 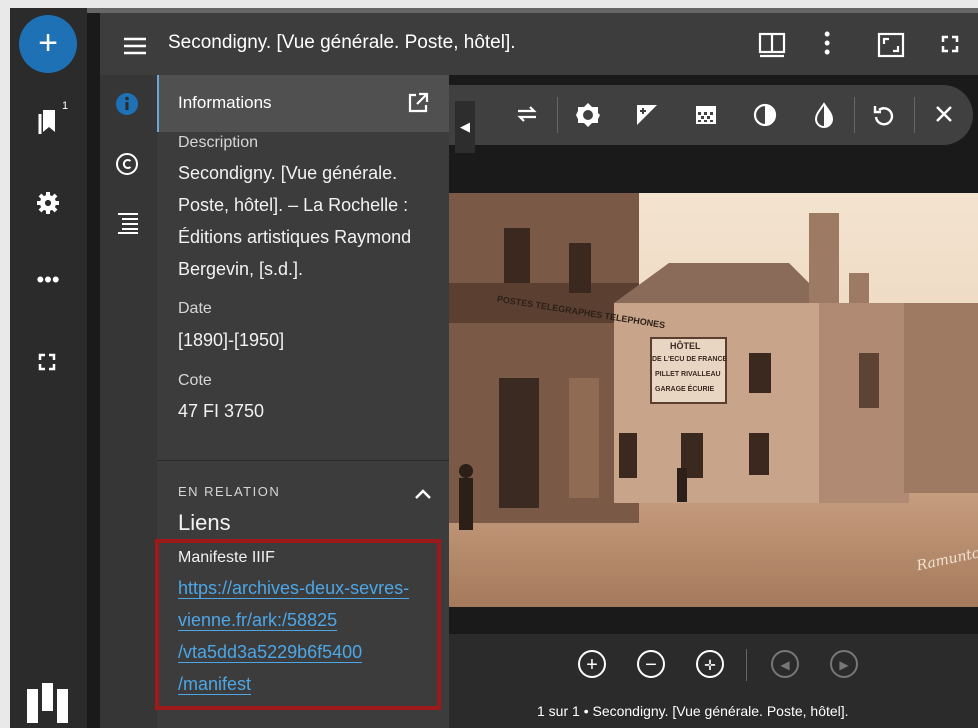 I want to click on brightness-icon, so click(x=588, y=115).